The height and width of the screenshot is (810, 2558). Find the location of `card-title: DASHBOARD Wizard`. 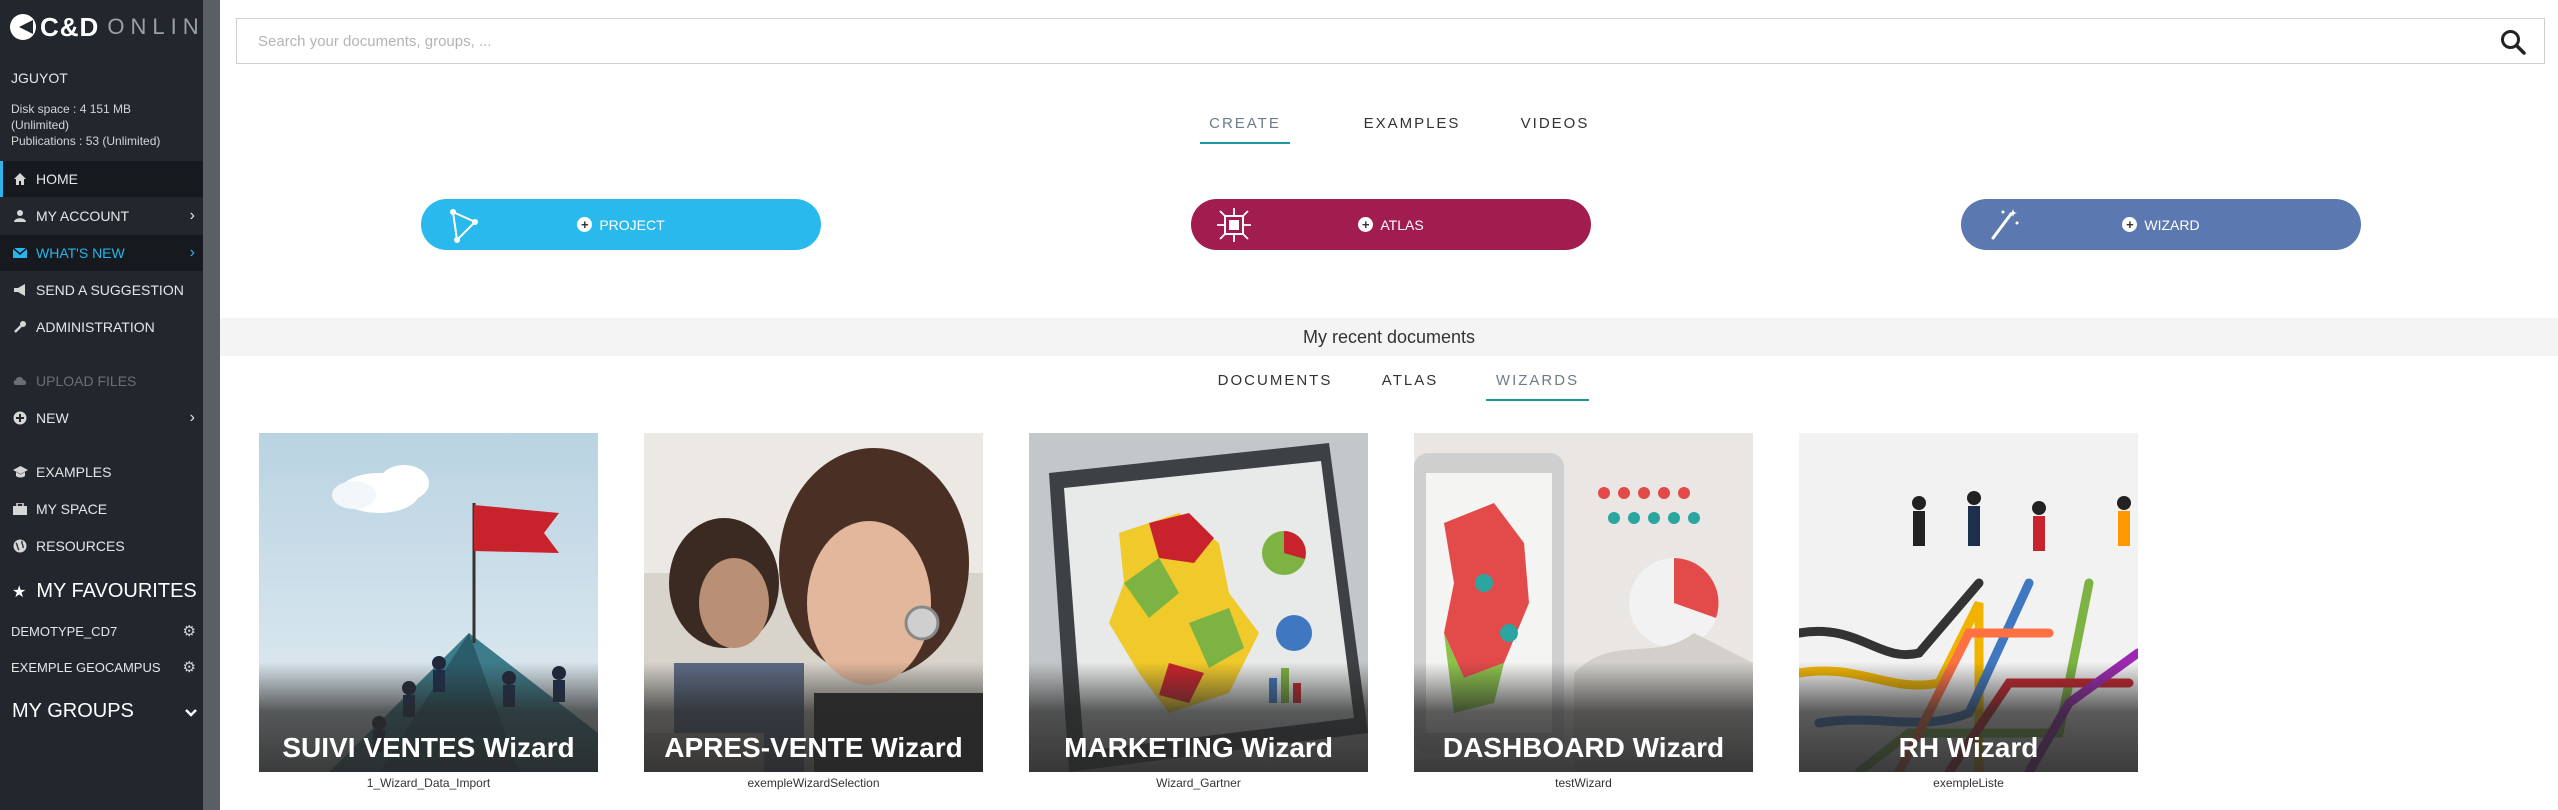

card-title: DASHBOARD Wizard is located at coordinates (1583, 747).